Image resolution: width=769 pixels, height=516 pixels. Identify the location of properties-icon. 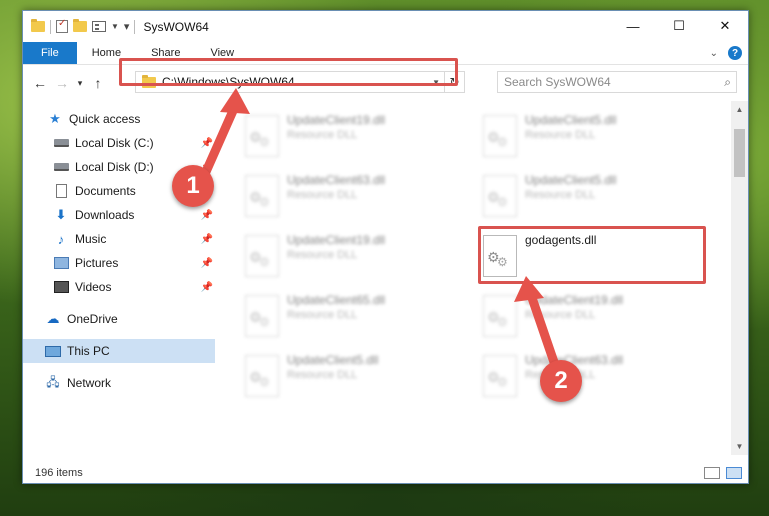
(62, 25).